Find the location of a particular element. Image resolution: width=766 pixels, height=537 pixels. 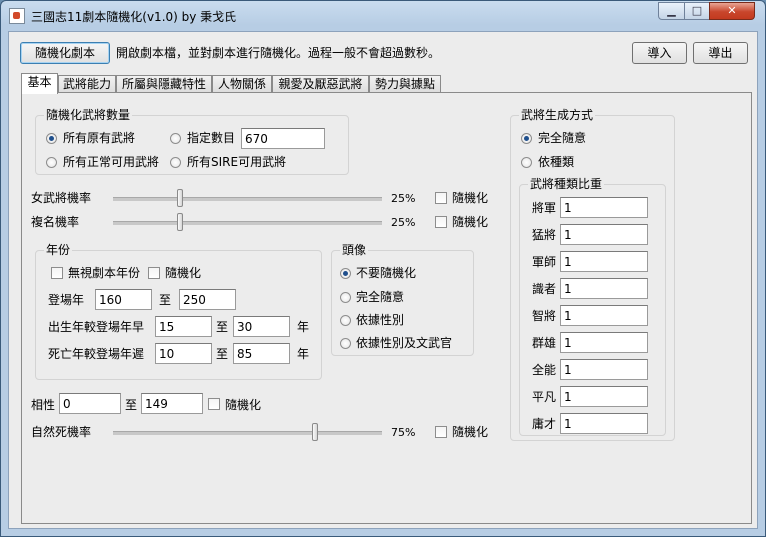

type-label: 猛將 is located at coordinates (544, 235).